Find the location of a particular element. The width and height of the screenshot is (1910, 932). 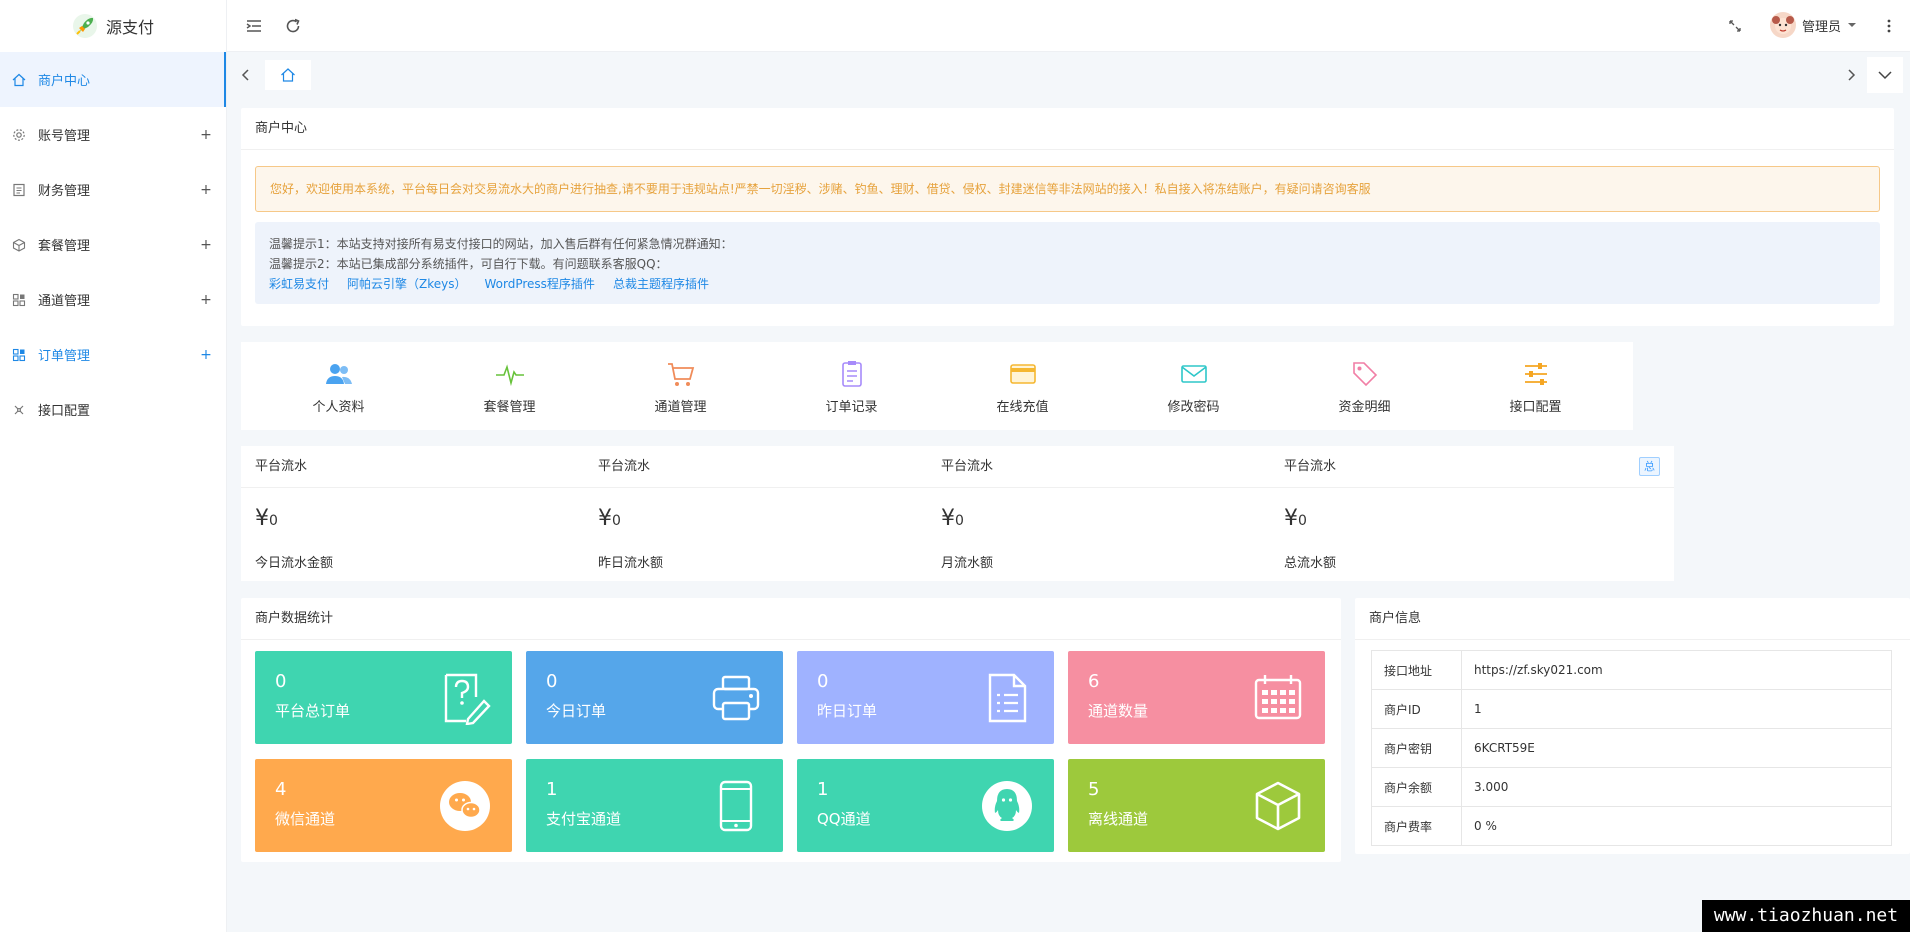

card-alipay-channel: 1 支付宝通道 is located at coordinates (654, 805).